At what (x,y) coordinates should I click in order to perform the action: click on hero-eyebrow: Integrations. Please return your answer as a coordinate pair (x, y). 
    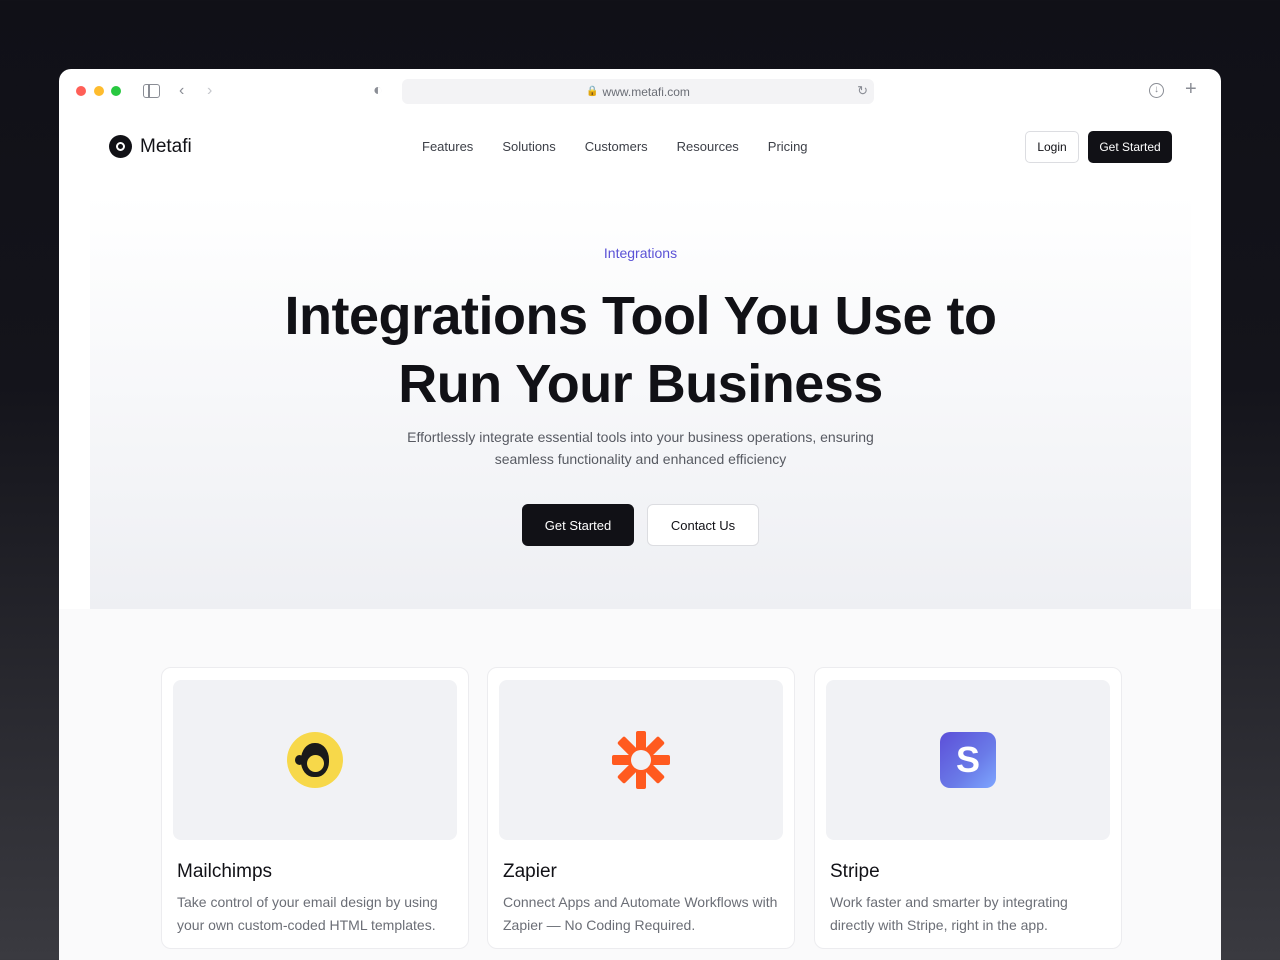
    Looking at the image, I should click on (640, 253).